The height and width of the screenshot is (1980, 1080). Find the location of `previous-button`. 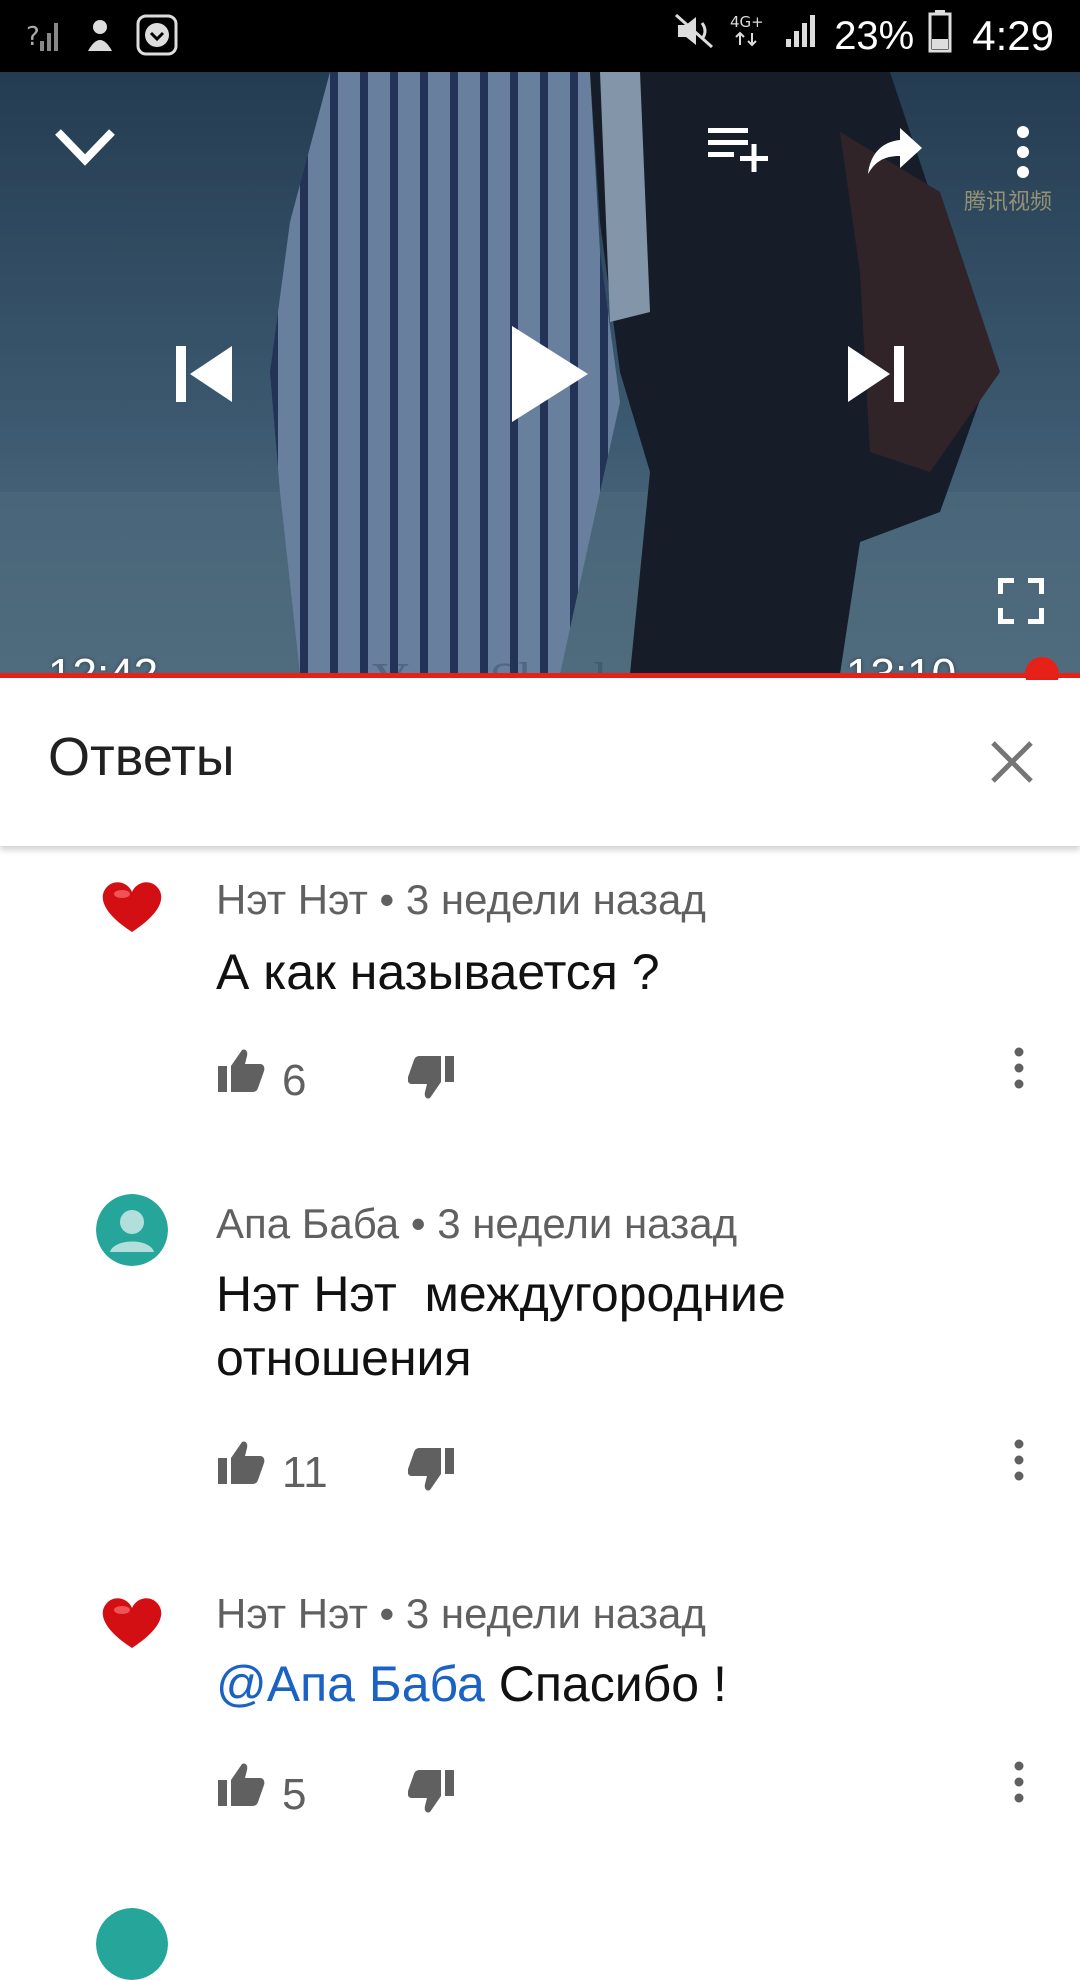

previous-button is located at coordinates (203, 376).